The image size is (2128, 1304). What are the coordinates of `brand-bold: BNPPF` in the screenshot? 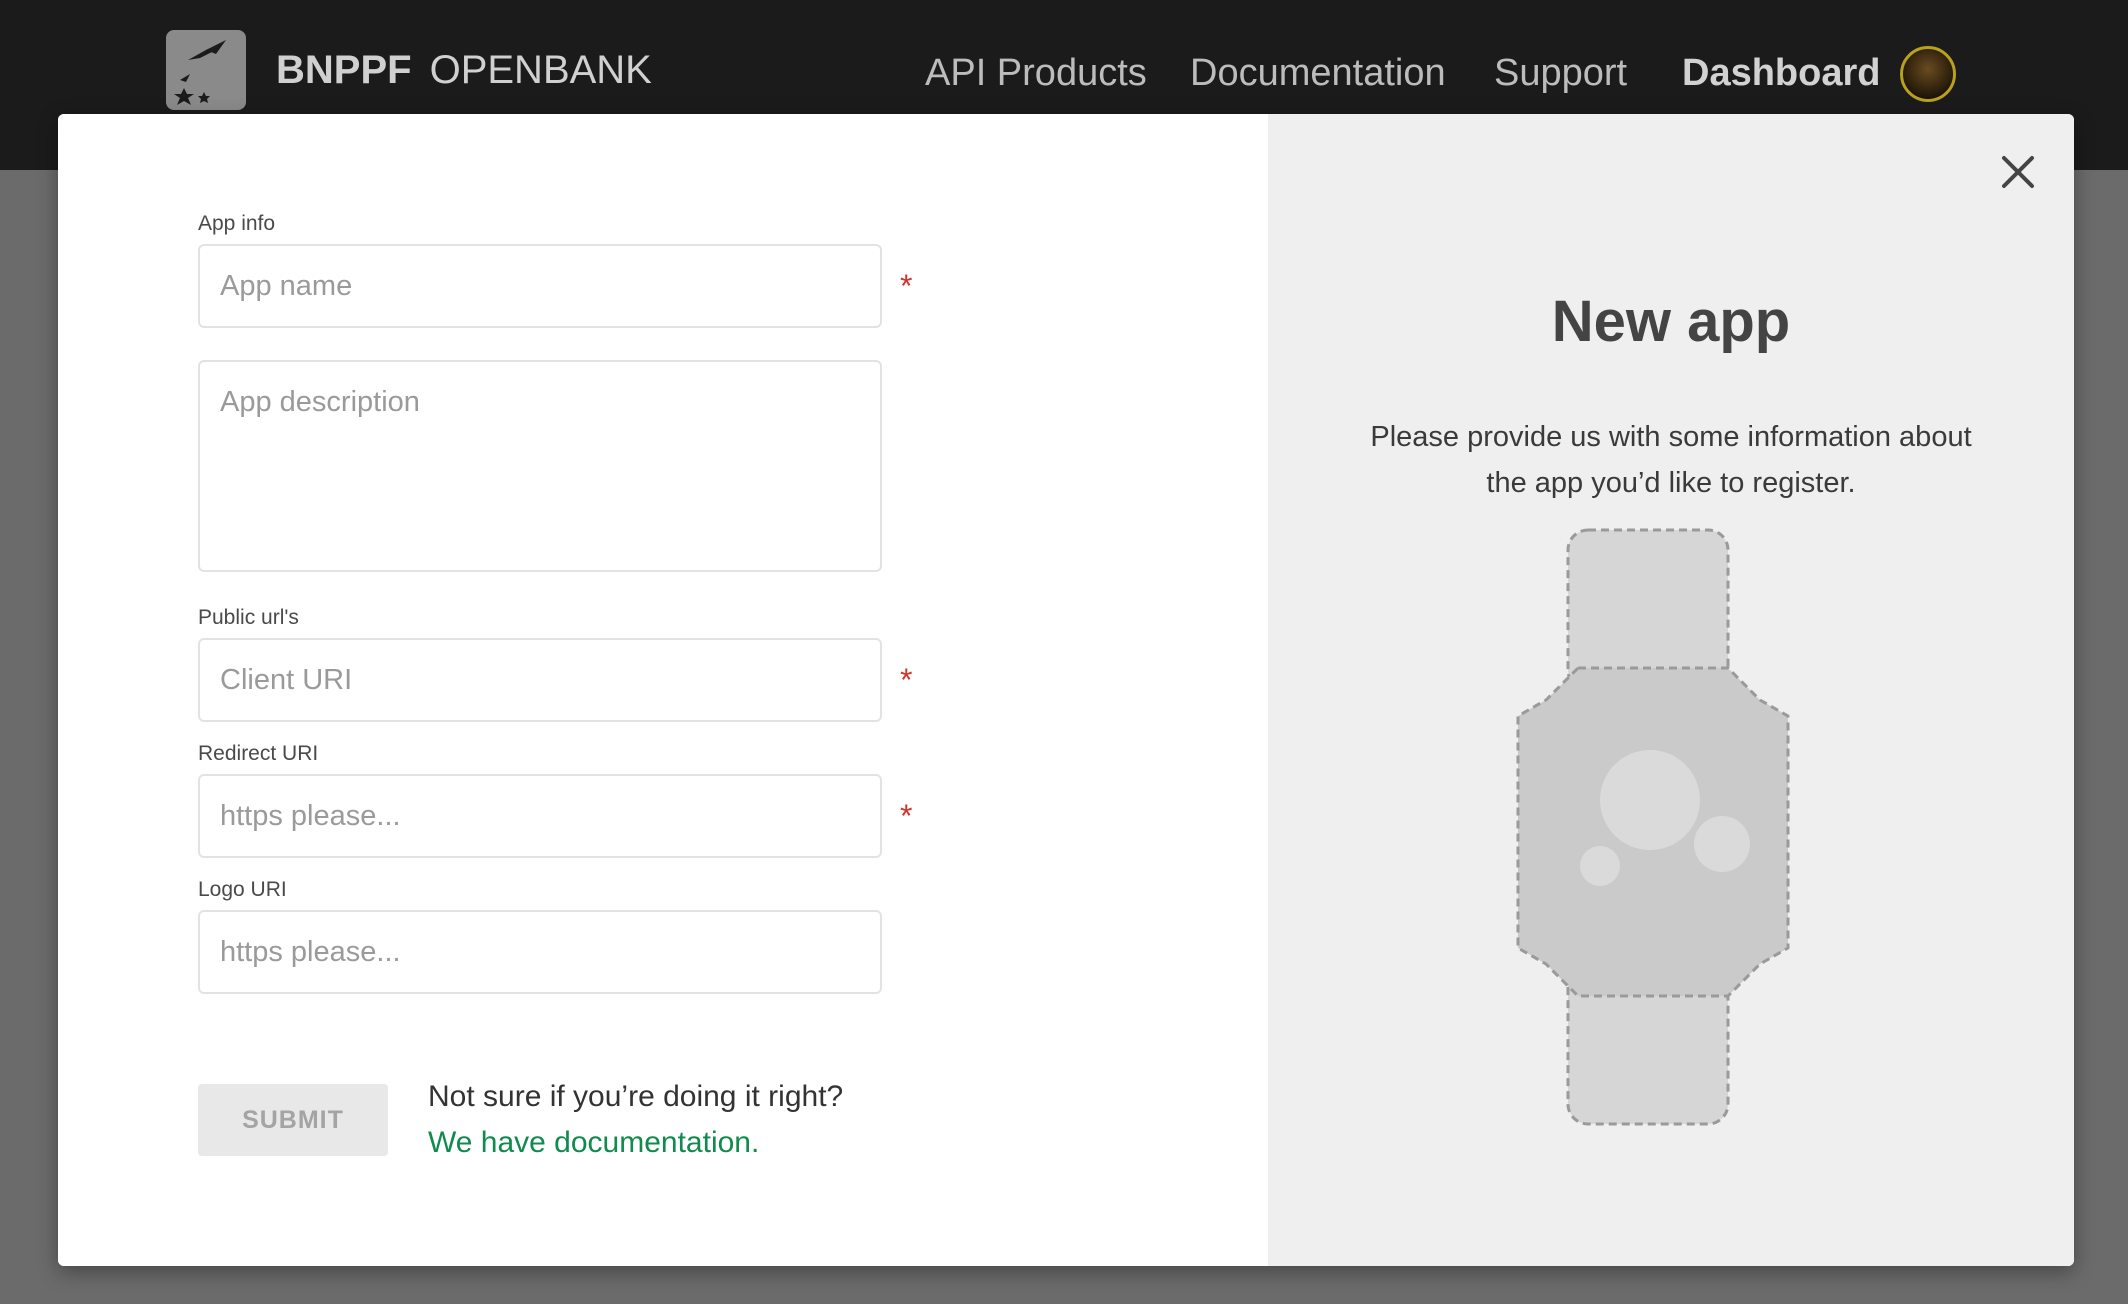 It's located at (344, 70).